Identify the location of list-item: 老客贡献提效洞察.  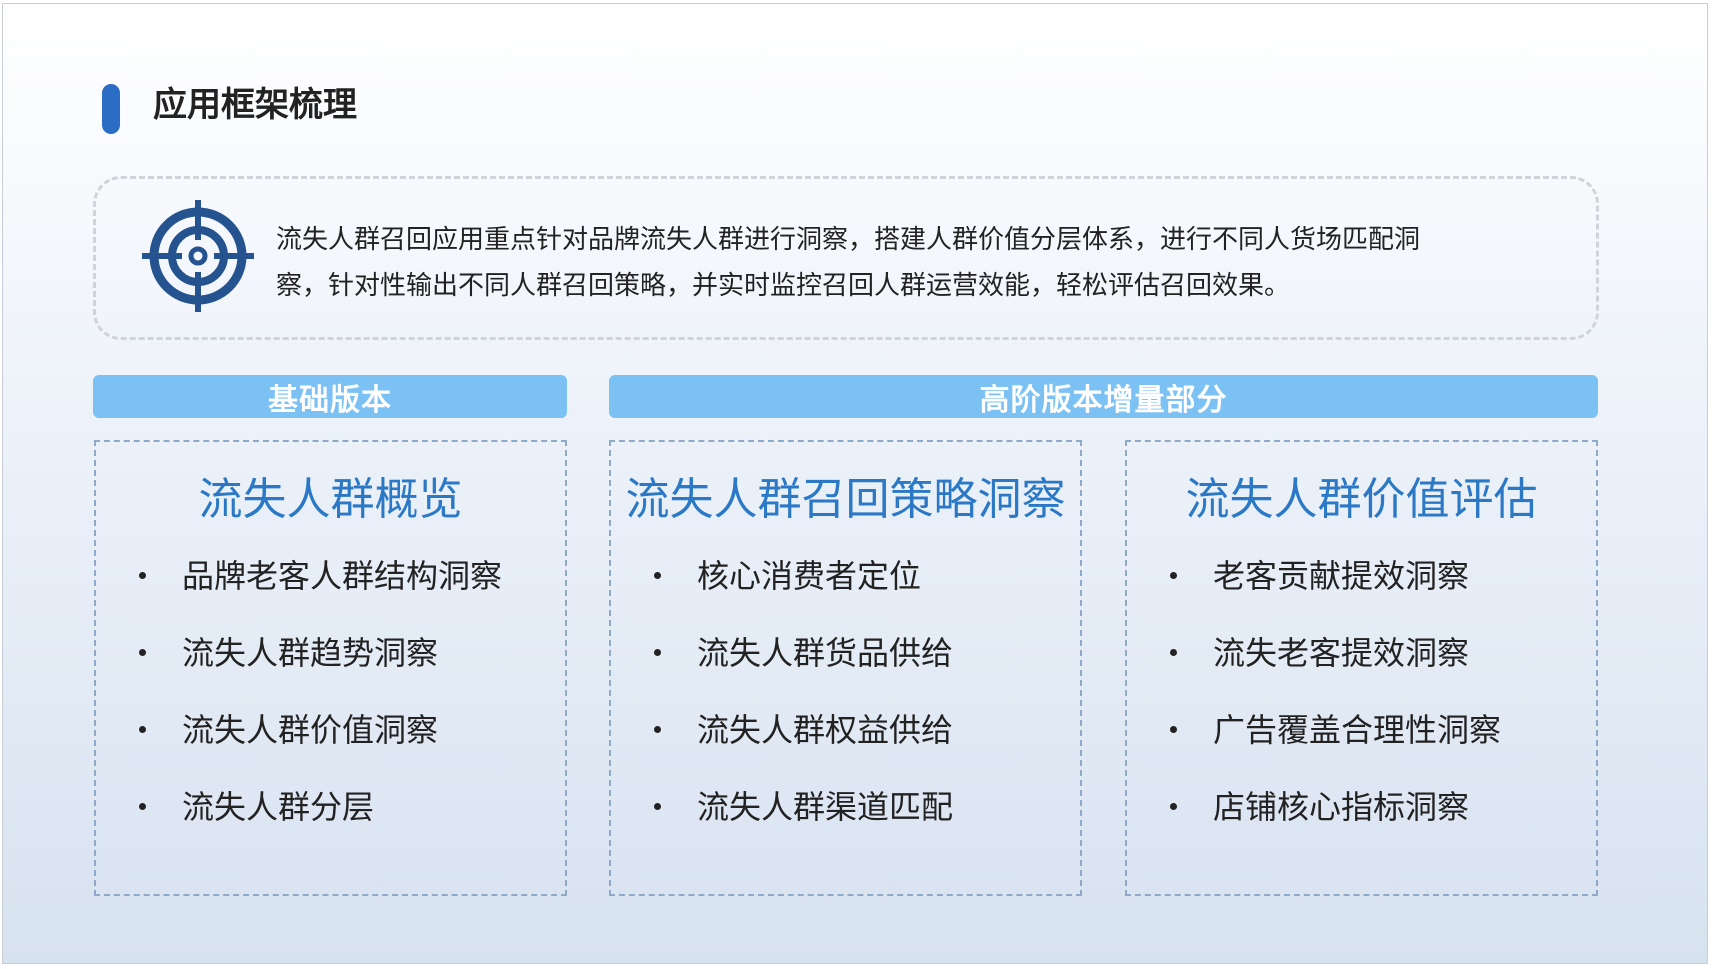
(1334, 590).